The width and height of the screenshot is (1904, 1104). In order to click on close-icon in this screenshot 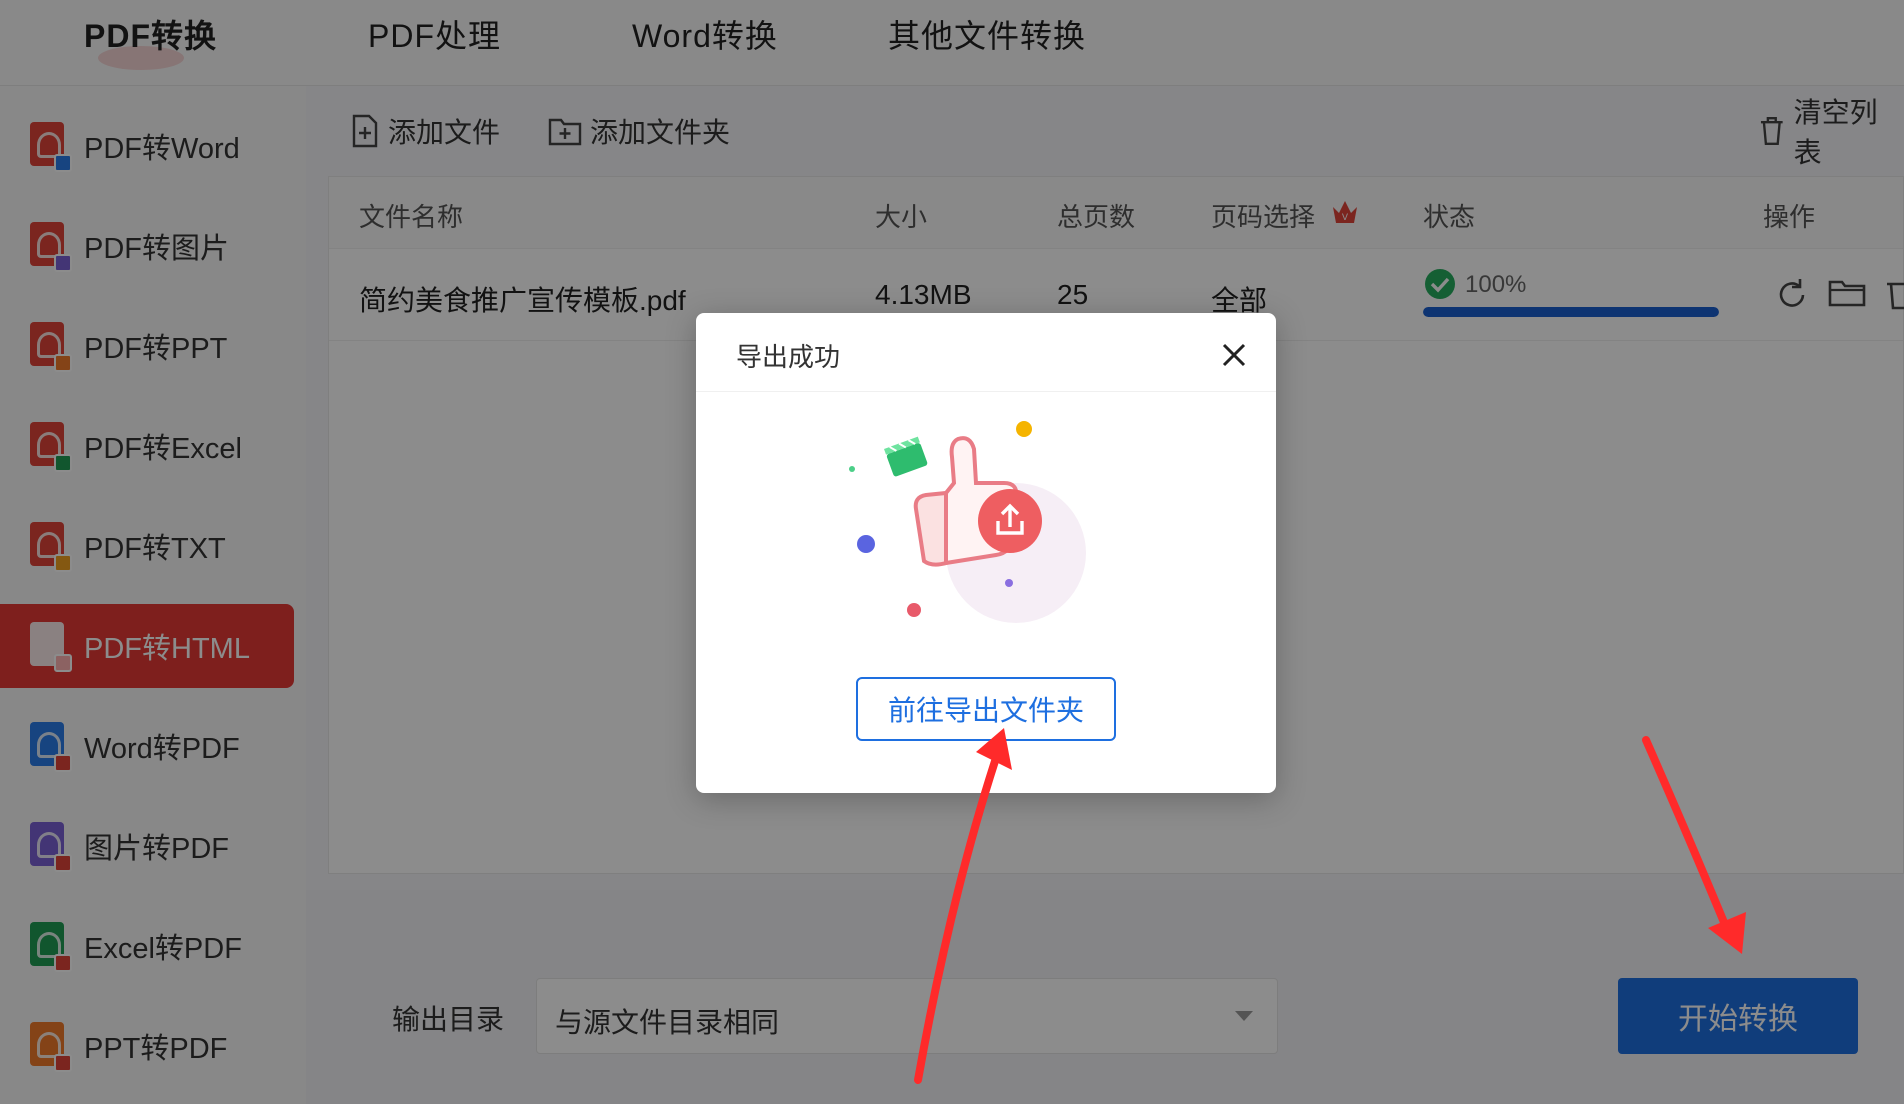, I will do `click(1234, 355)`.